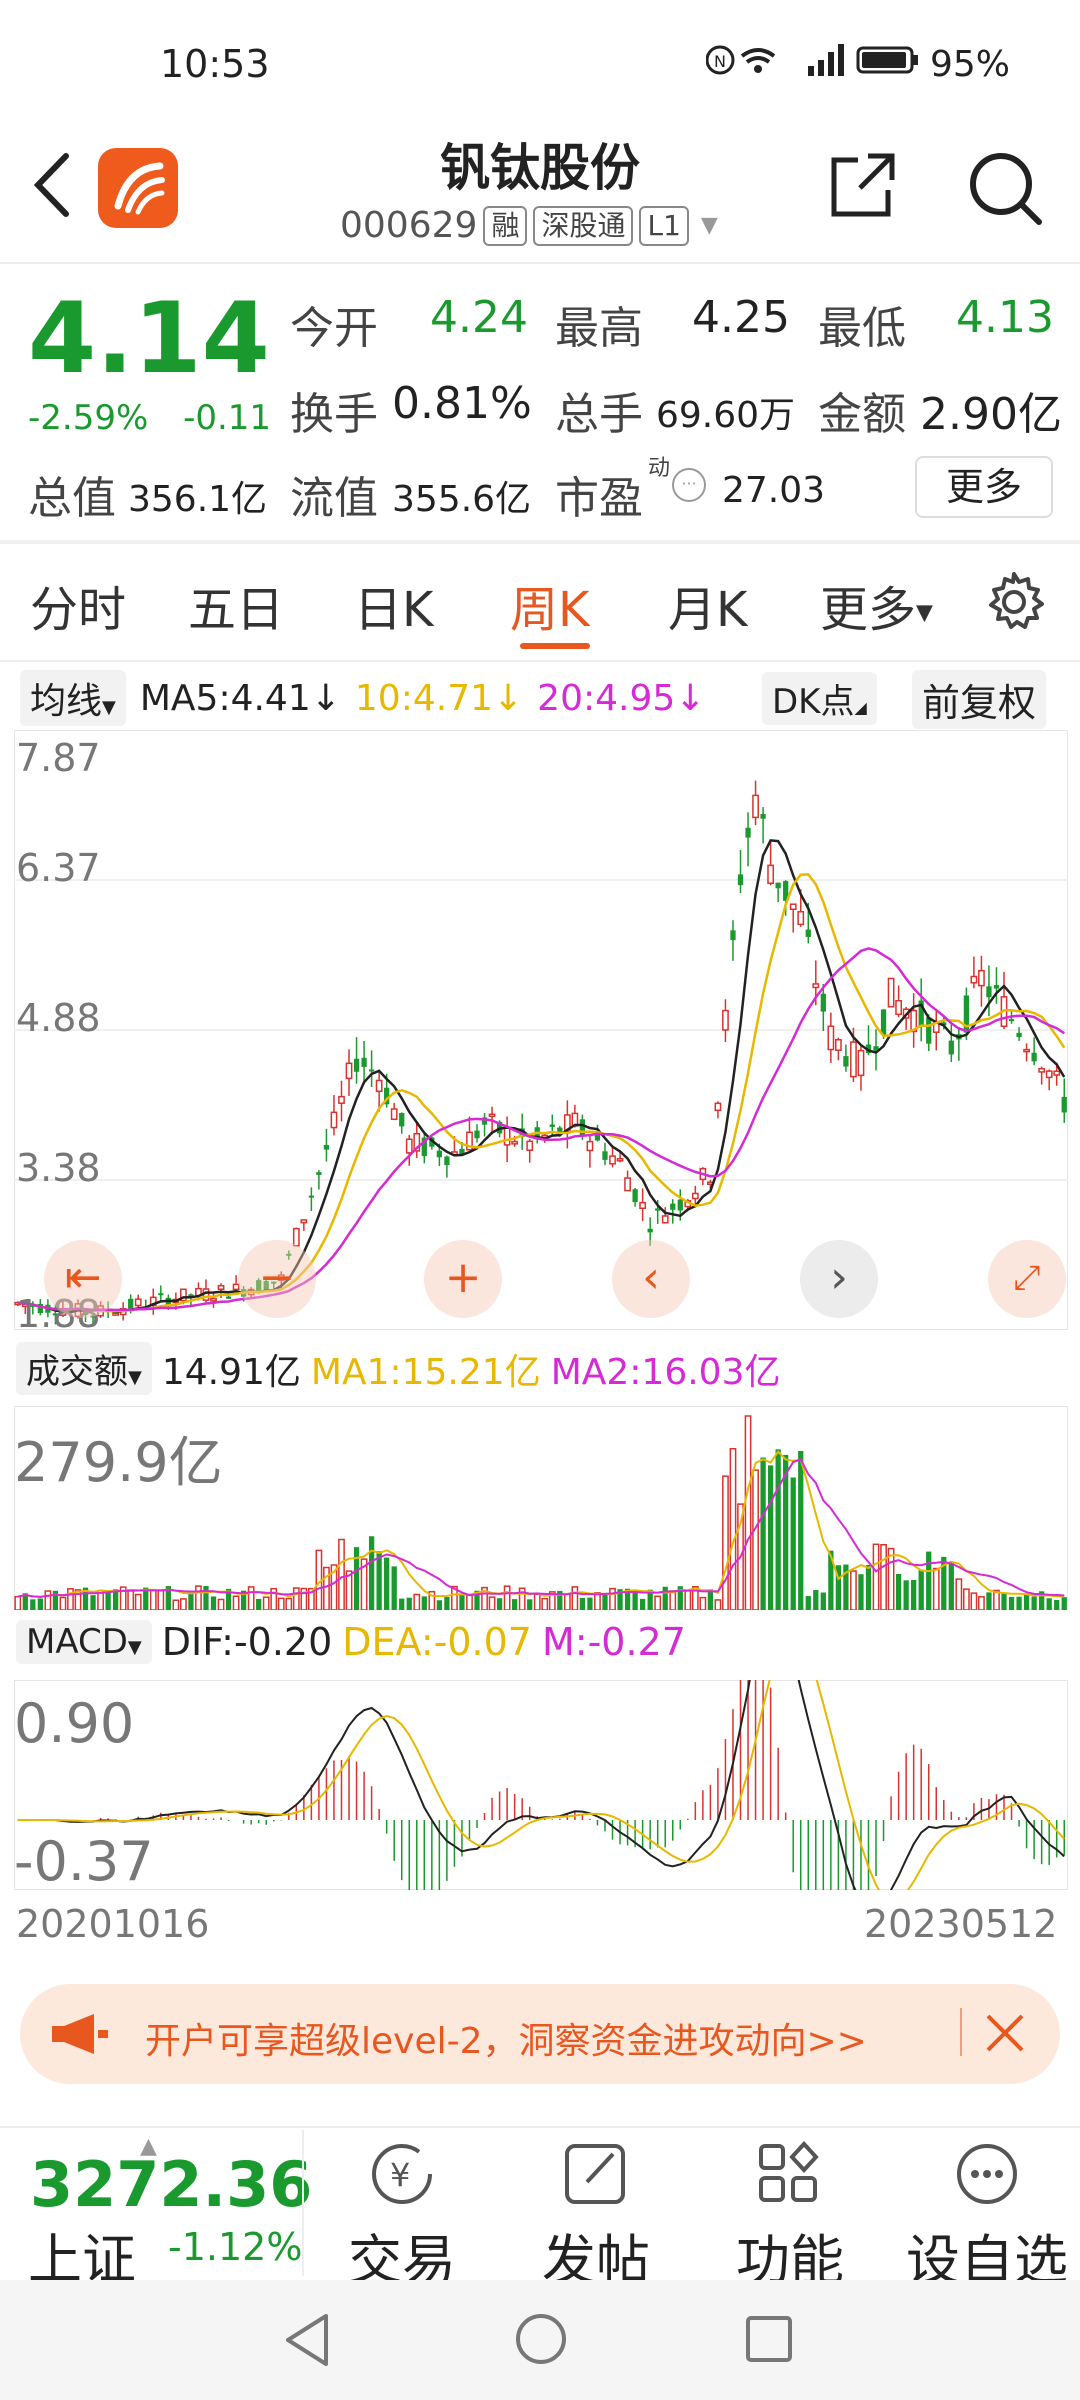 The image size is (1080, 2400). Describe the element at coordinates (790, 2217) in the screenshot. I see `nav-functions: 功能` at that location.